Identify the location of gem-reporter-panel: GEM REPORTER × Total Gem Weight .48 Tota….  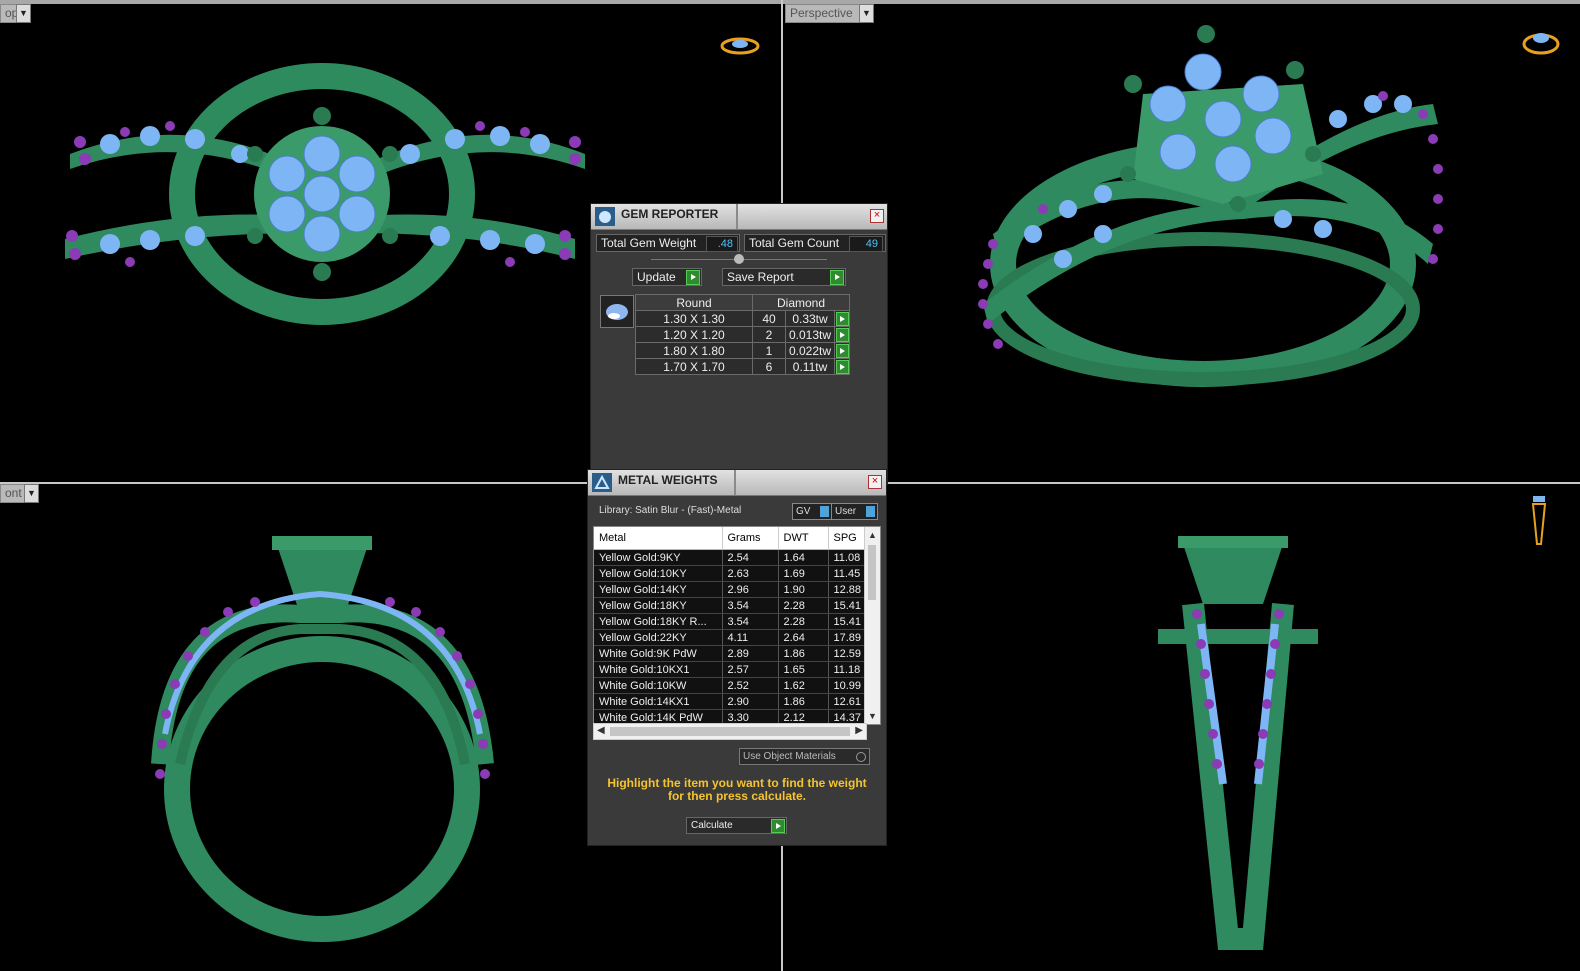
(739, 344).